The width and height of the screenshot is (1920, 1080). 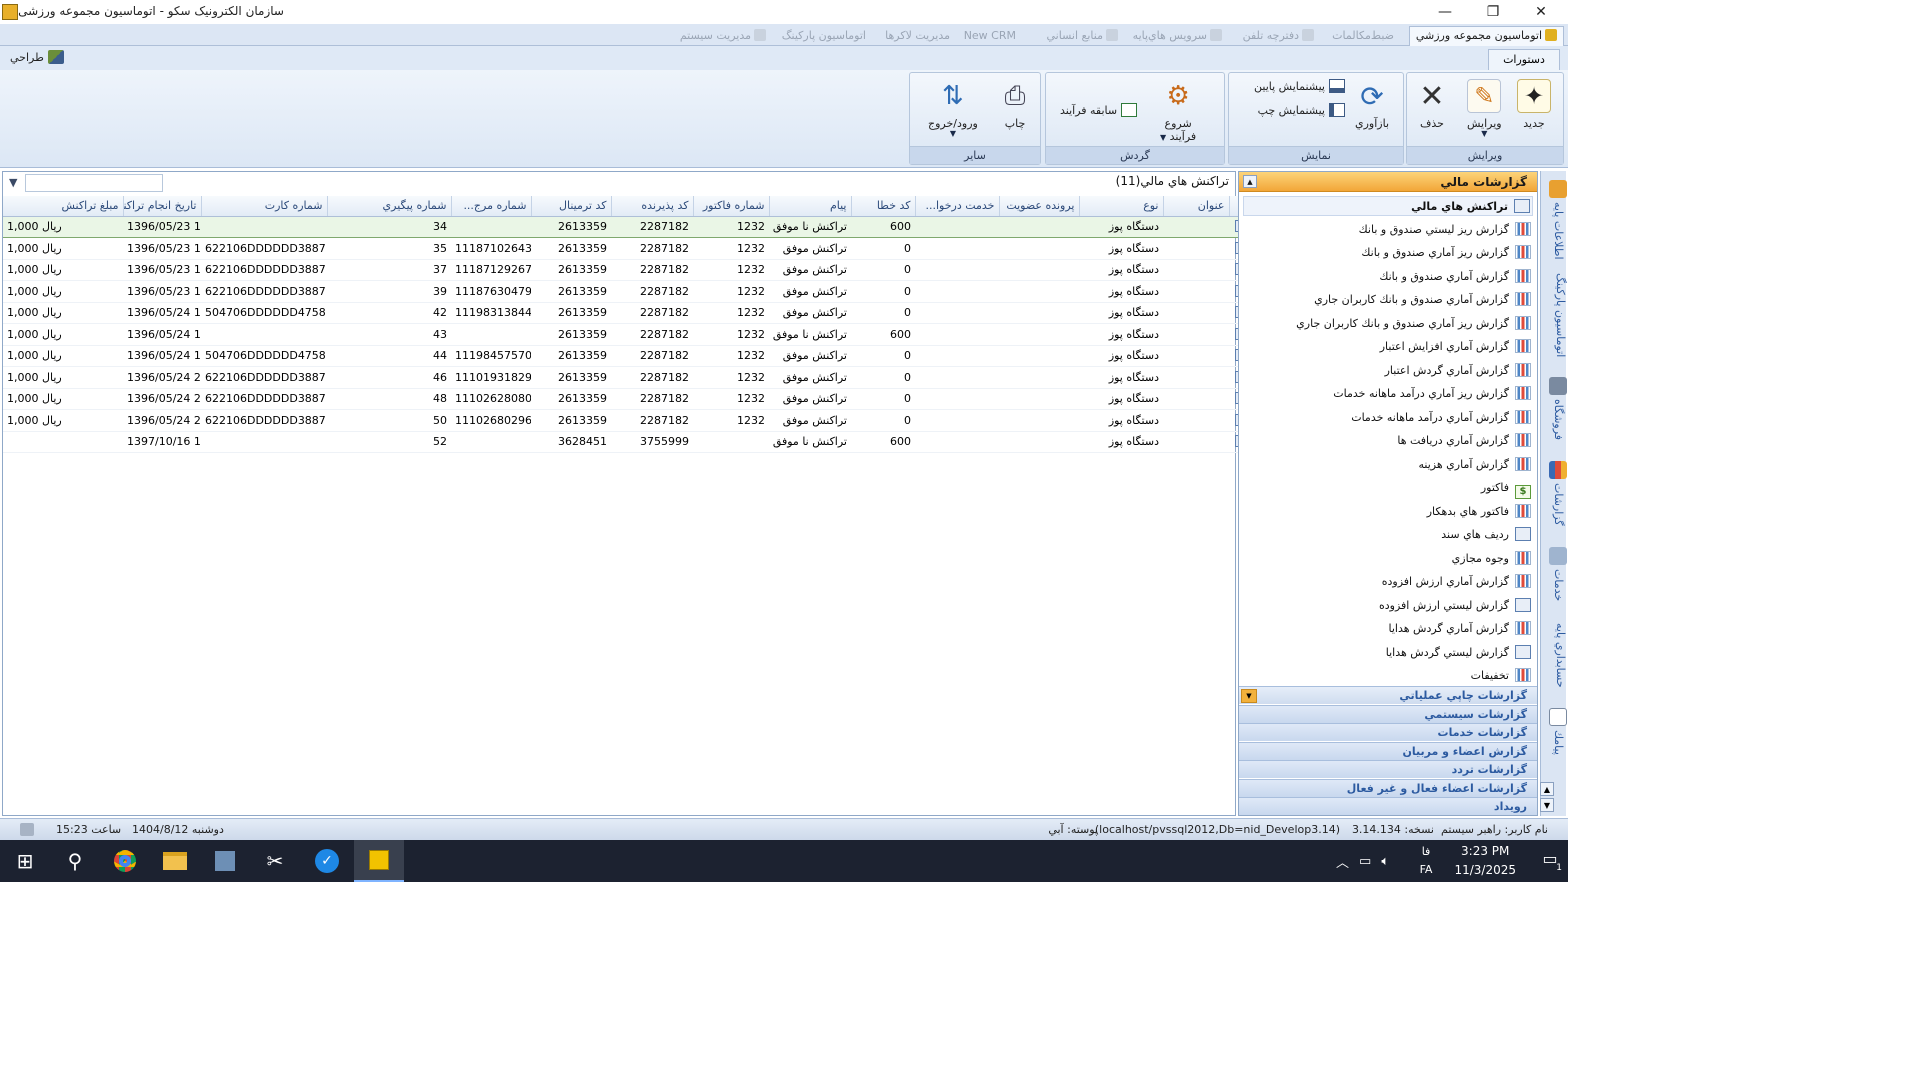 What do you see at coordinates (1250, 181) in the screenshot?
I see `collapse-chevron-up-icon: ▲` at bounding box center [1250, 181].